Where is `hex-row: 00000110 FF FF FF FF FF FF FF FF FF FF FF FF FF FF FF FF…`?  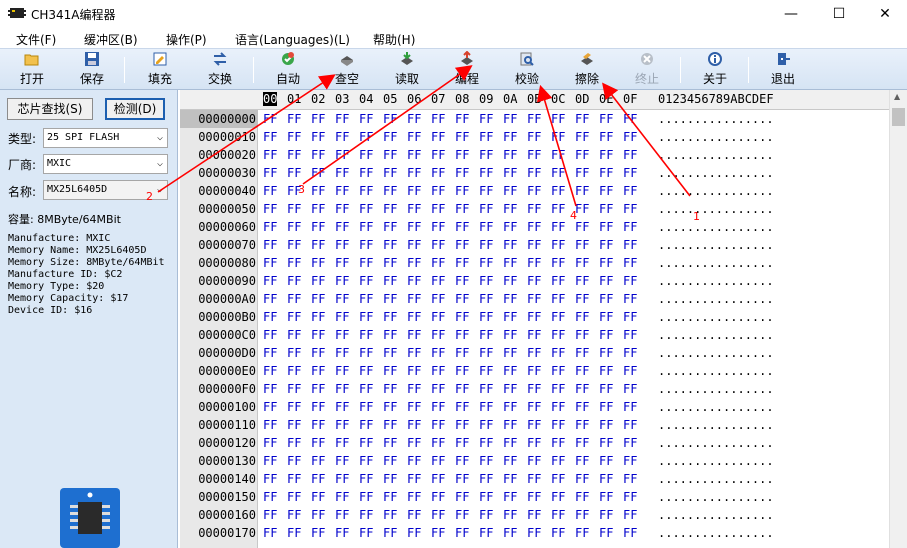 hex-row: 00000110 FF FF FF FF FF FF FF FF FF FF FF FF FF FF FF FF… is located at coordinates (534, 425).